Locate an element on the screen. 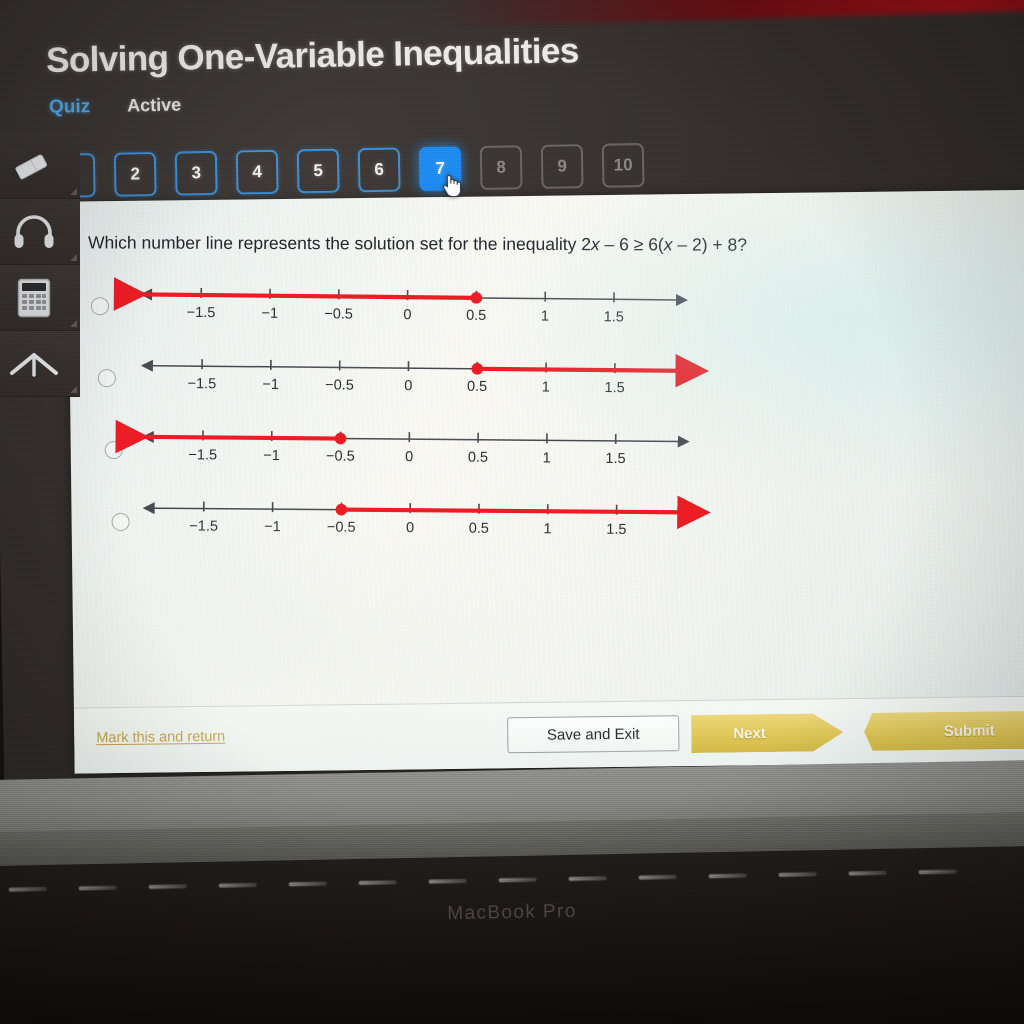 The image size is (1024, 1024). question-nav-label: 2 is located at coordinates (135, 174).